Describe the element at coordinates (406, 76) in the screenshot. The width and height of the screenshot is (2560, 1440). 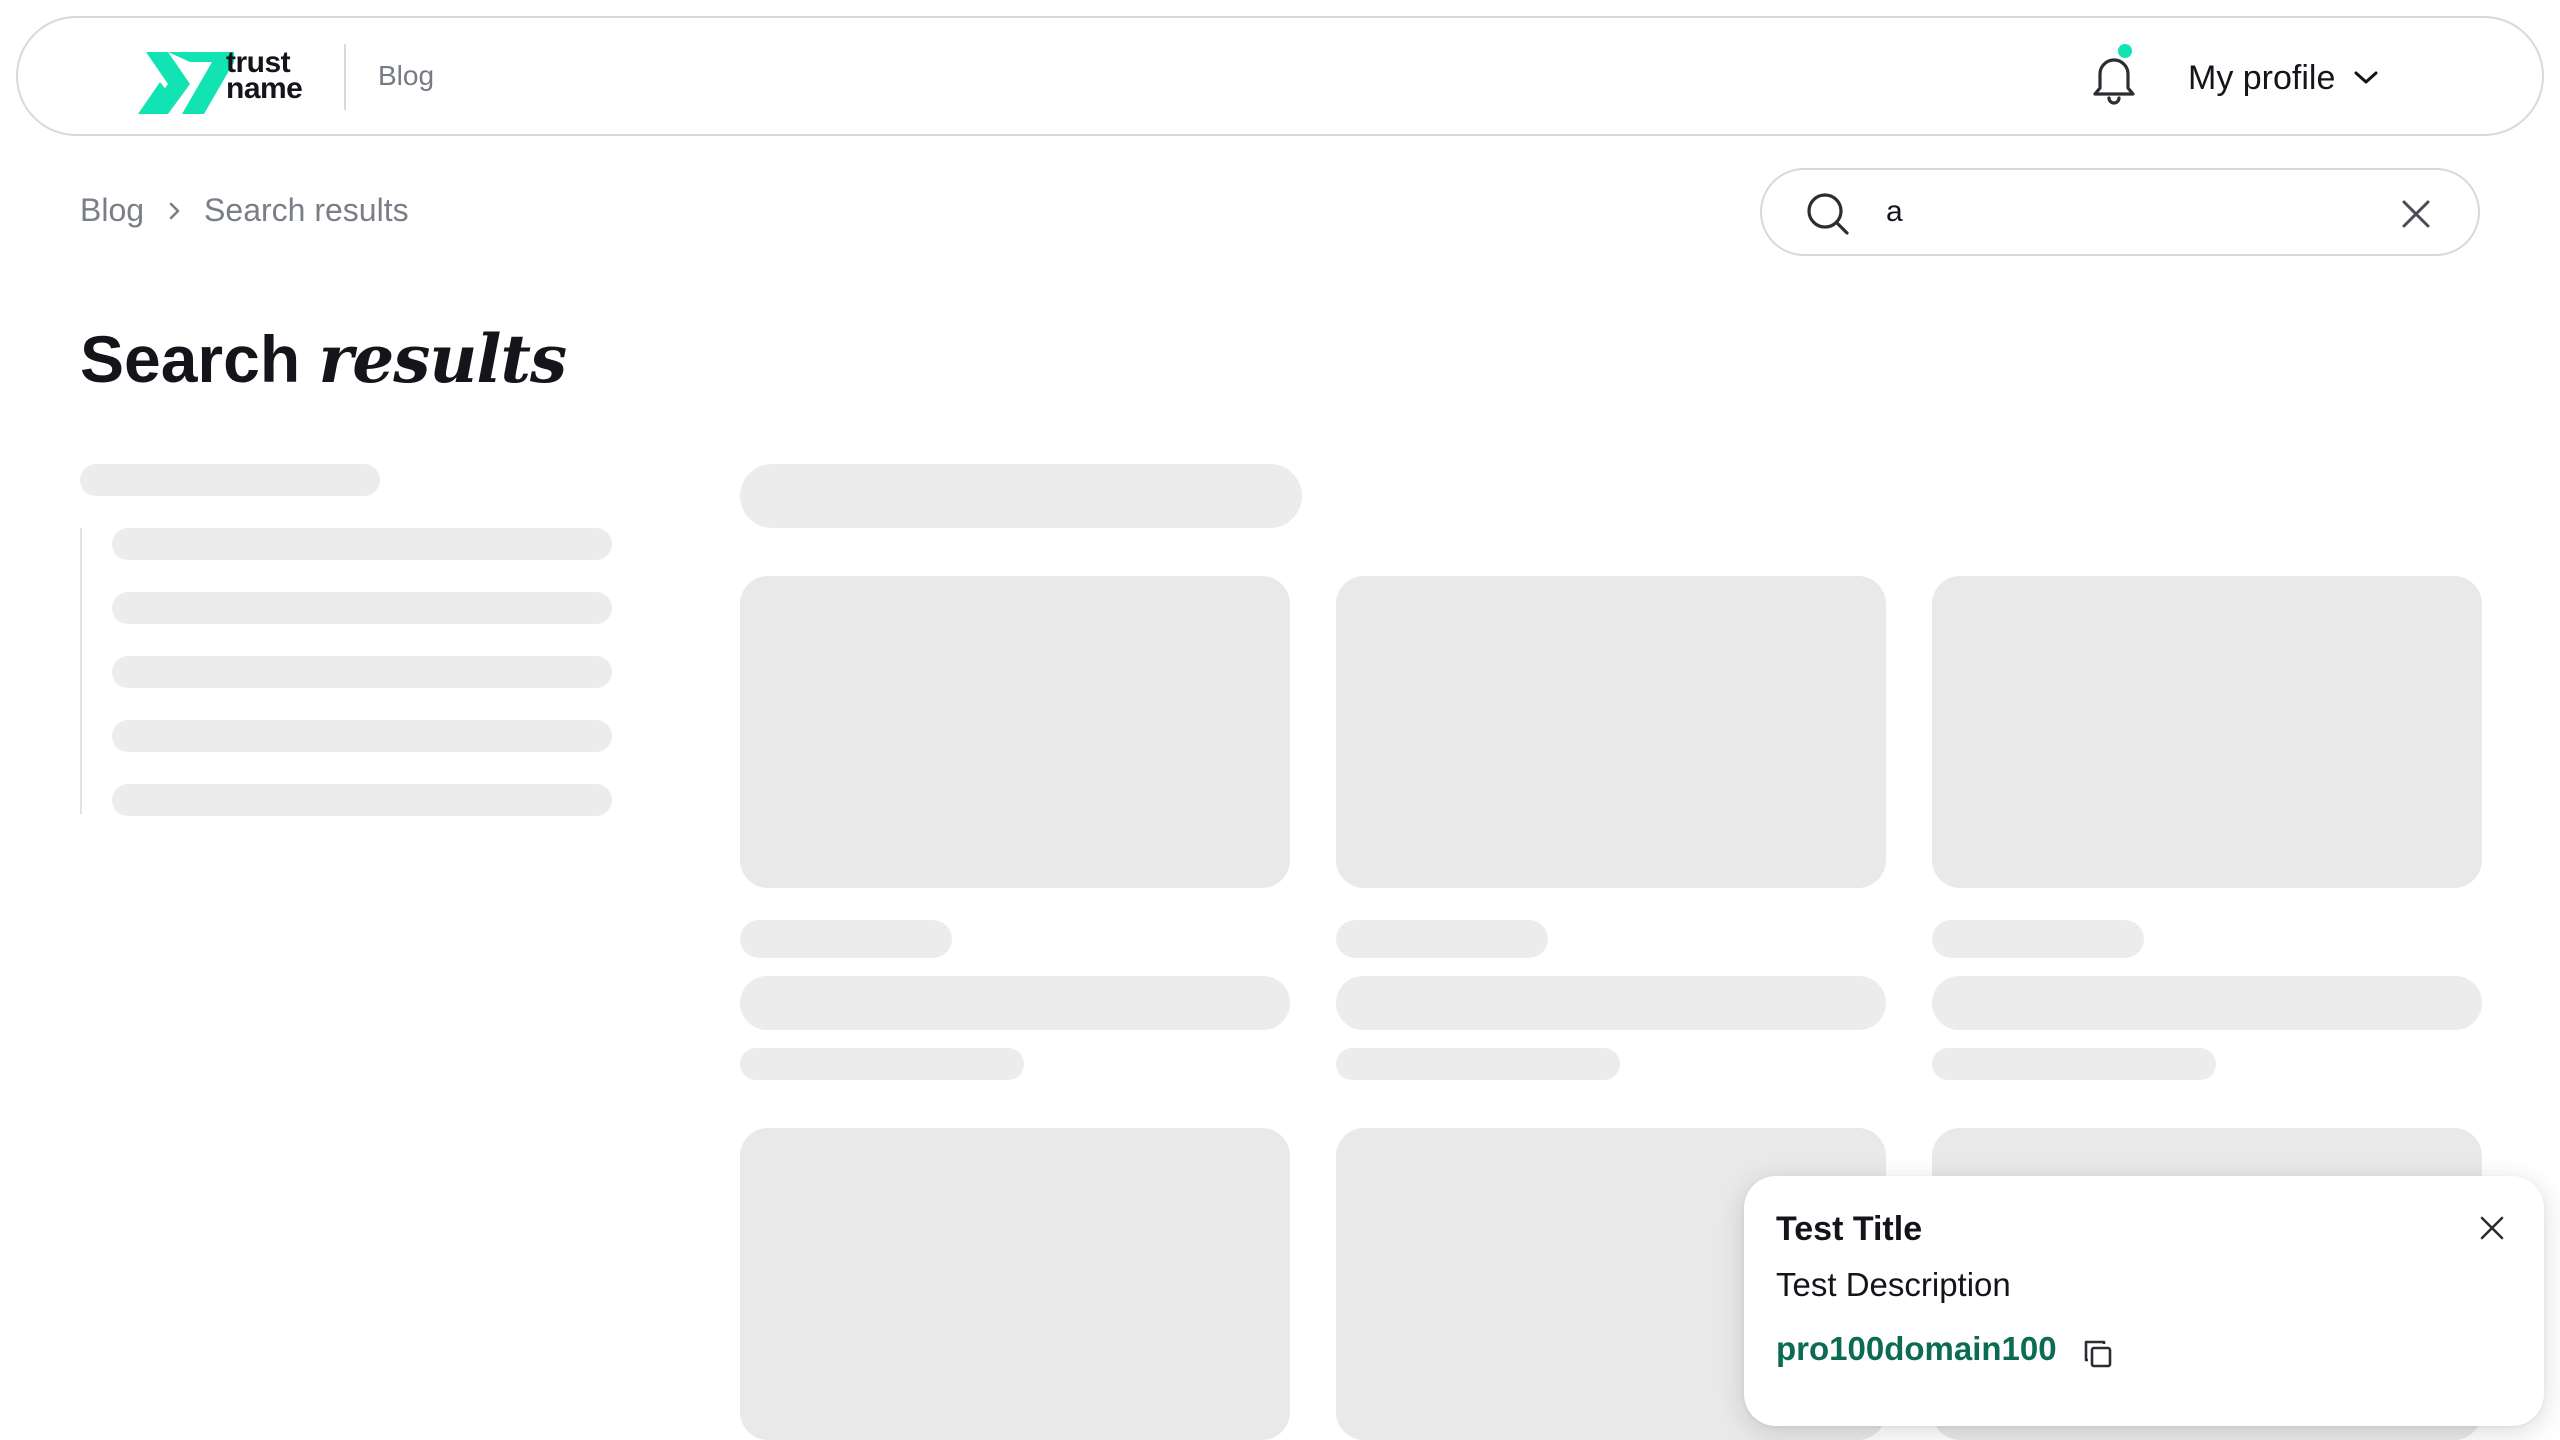
I see `header-section-label: Blog` at that location.